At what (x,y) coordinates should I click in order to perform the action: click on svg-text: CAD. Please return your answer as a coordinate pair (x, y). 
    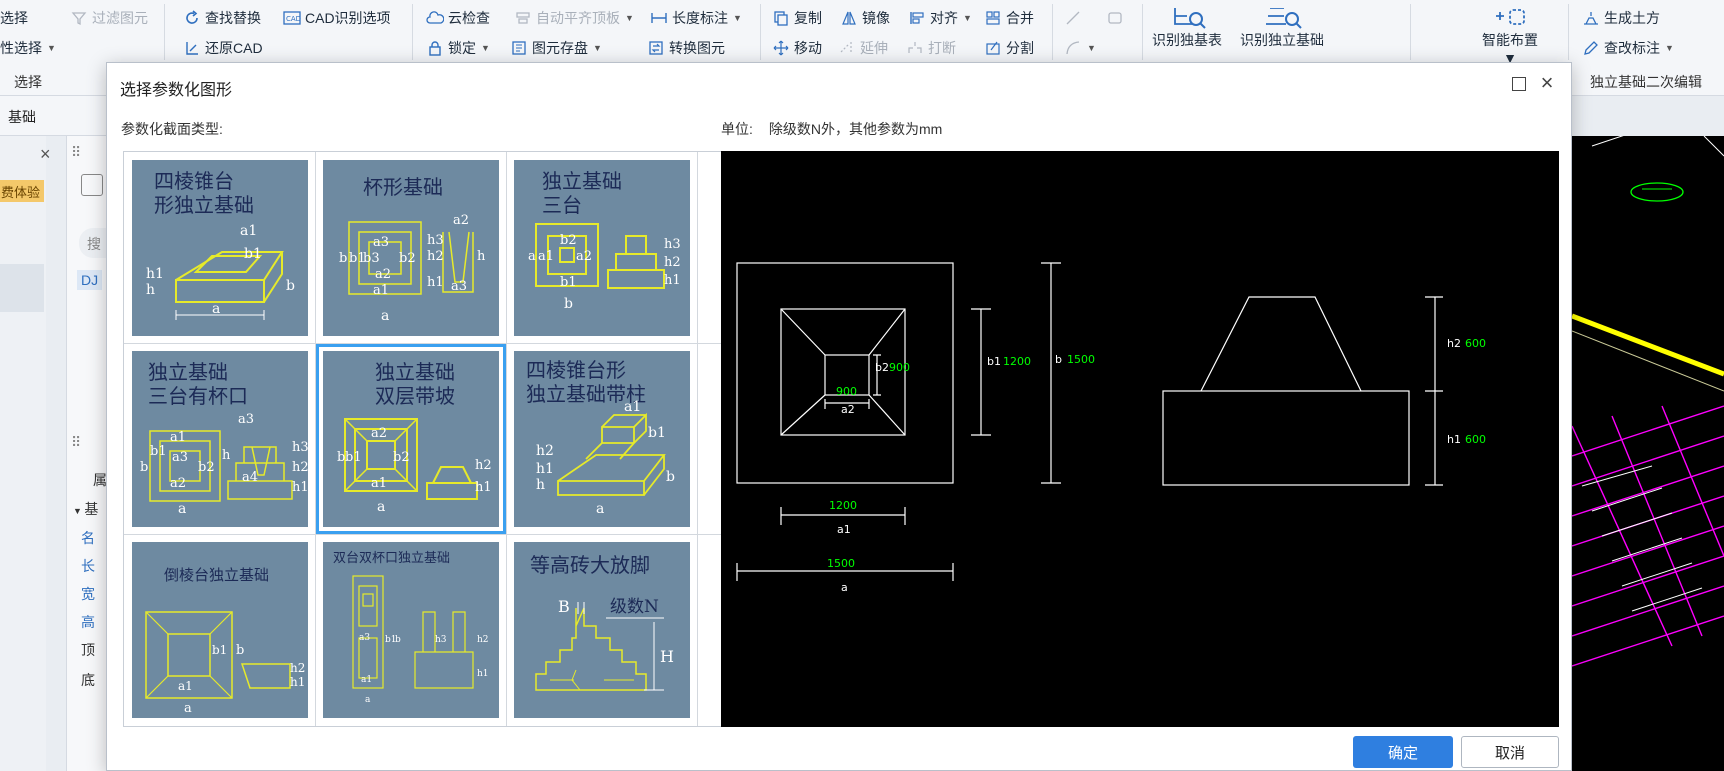
    Looking at the image, I should click on (293, 19).